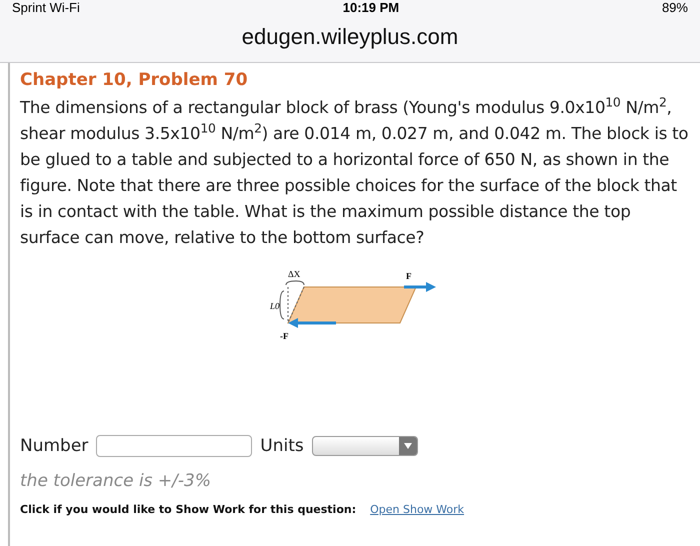  Describe the element at coordinates (355, 310) in the screenshot. I see `block-shear-drawing: ΔX F L0 -F` at that location.